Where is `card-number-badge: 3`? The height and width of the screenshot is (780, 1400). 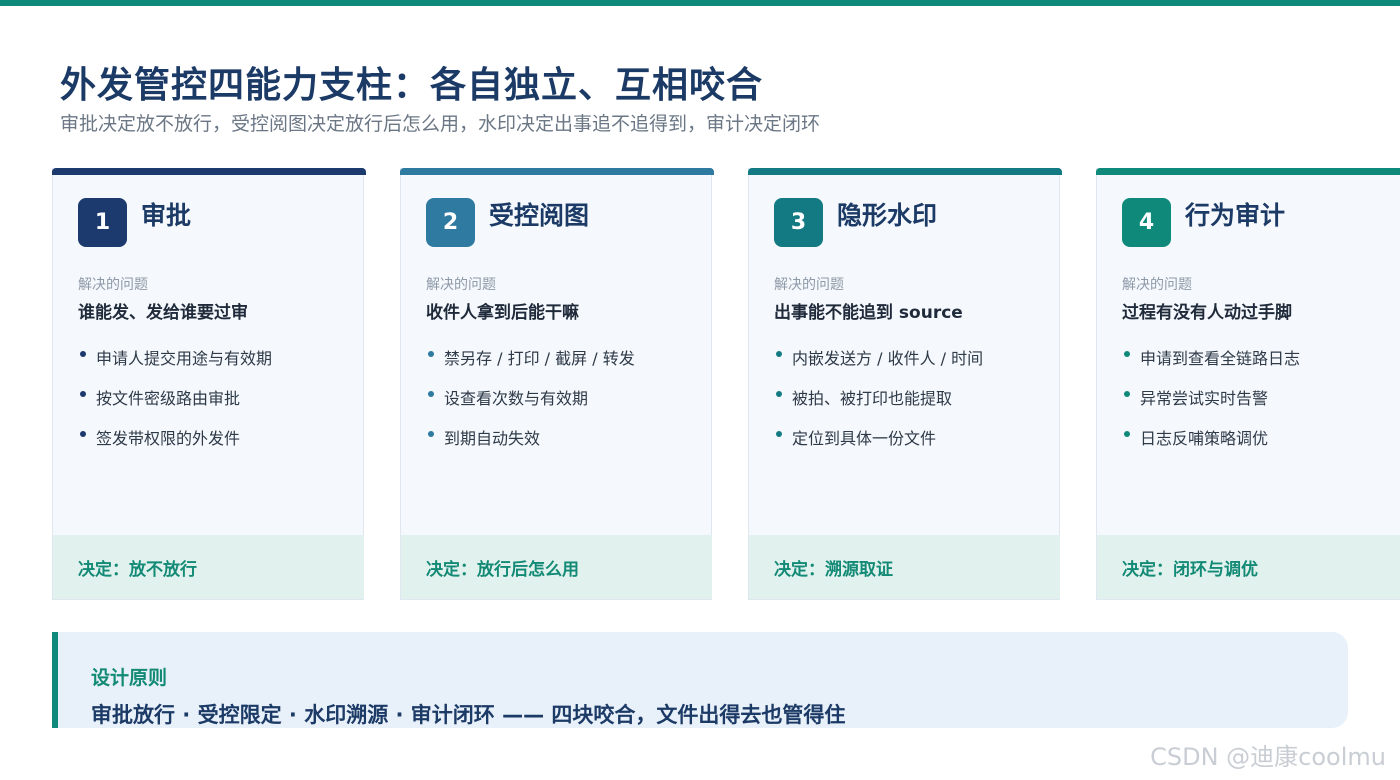 card-number-badge: 3 is located at coordinates (798, 222).